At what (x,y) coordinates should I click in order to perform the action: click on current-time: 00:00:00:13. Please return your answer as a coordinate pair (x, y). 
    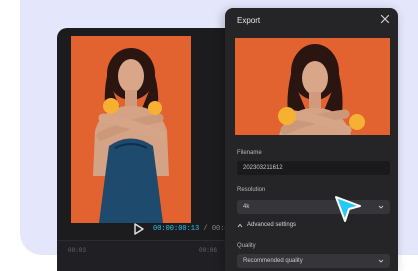
    Looking at the image, I should click on (176, 229).